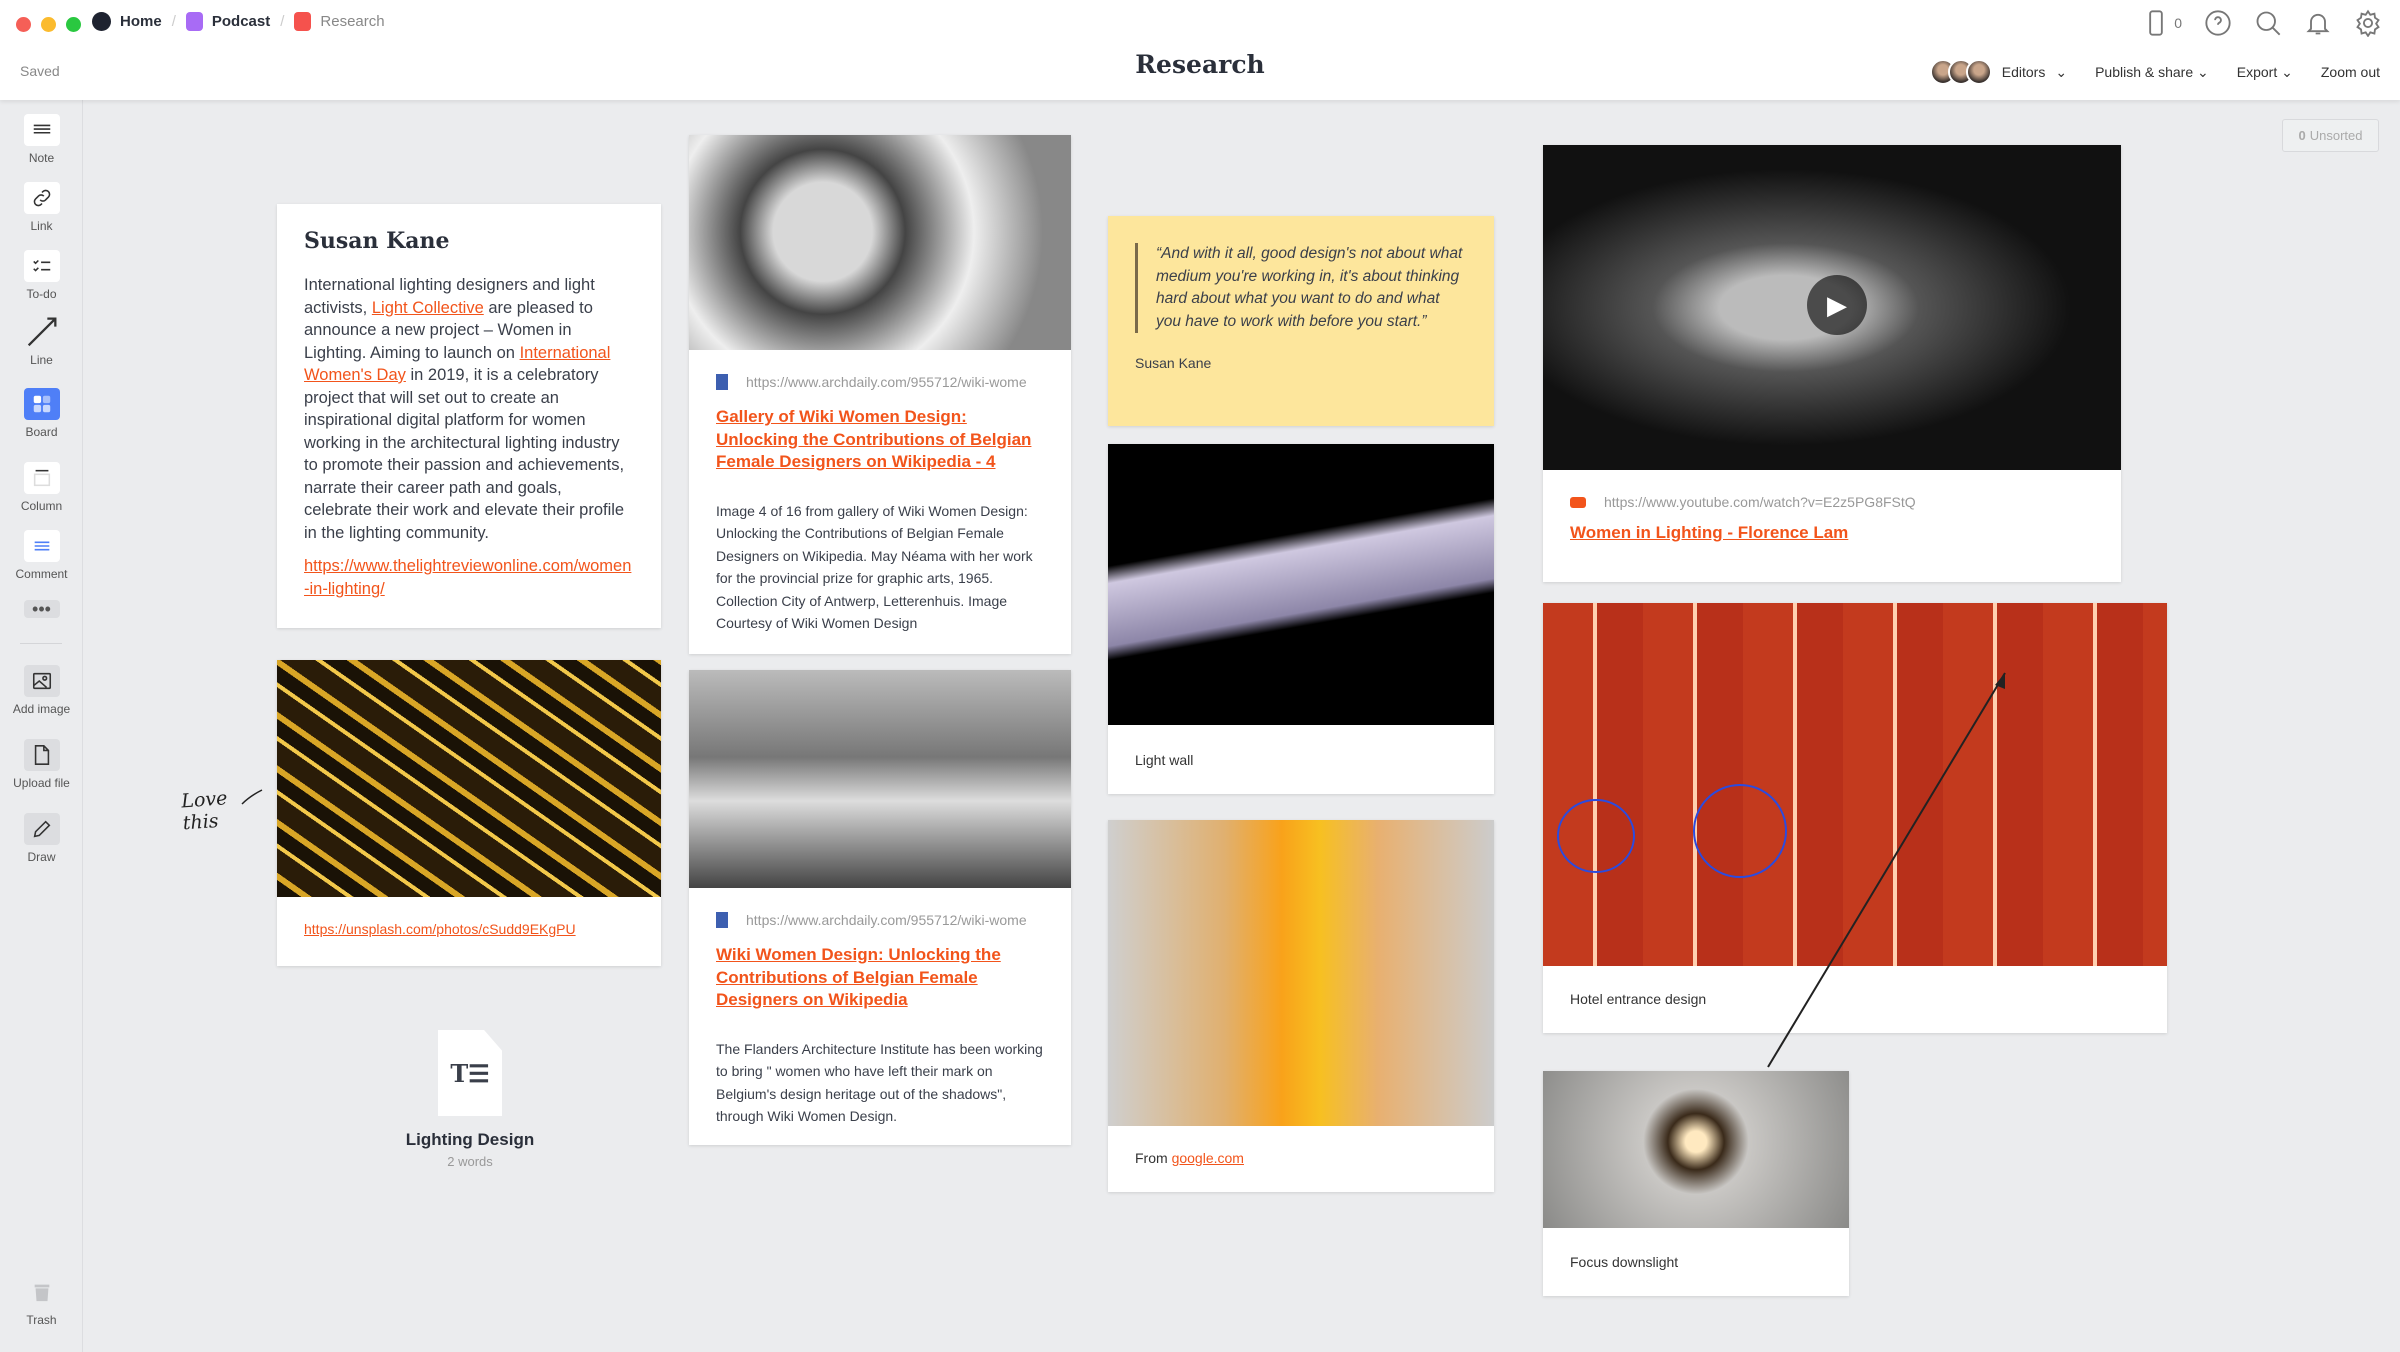  I want to click on search-icon, so click(2268, 23).